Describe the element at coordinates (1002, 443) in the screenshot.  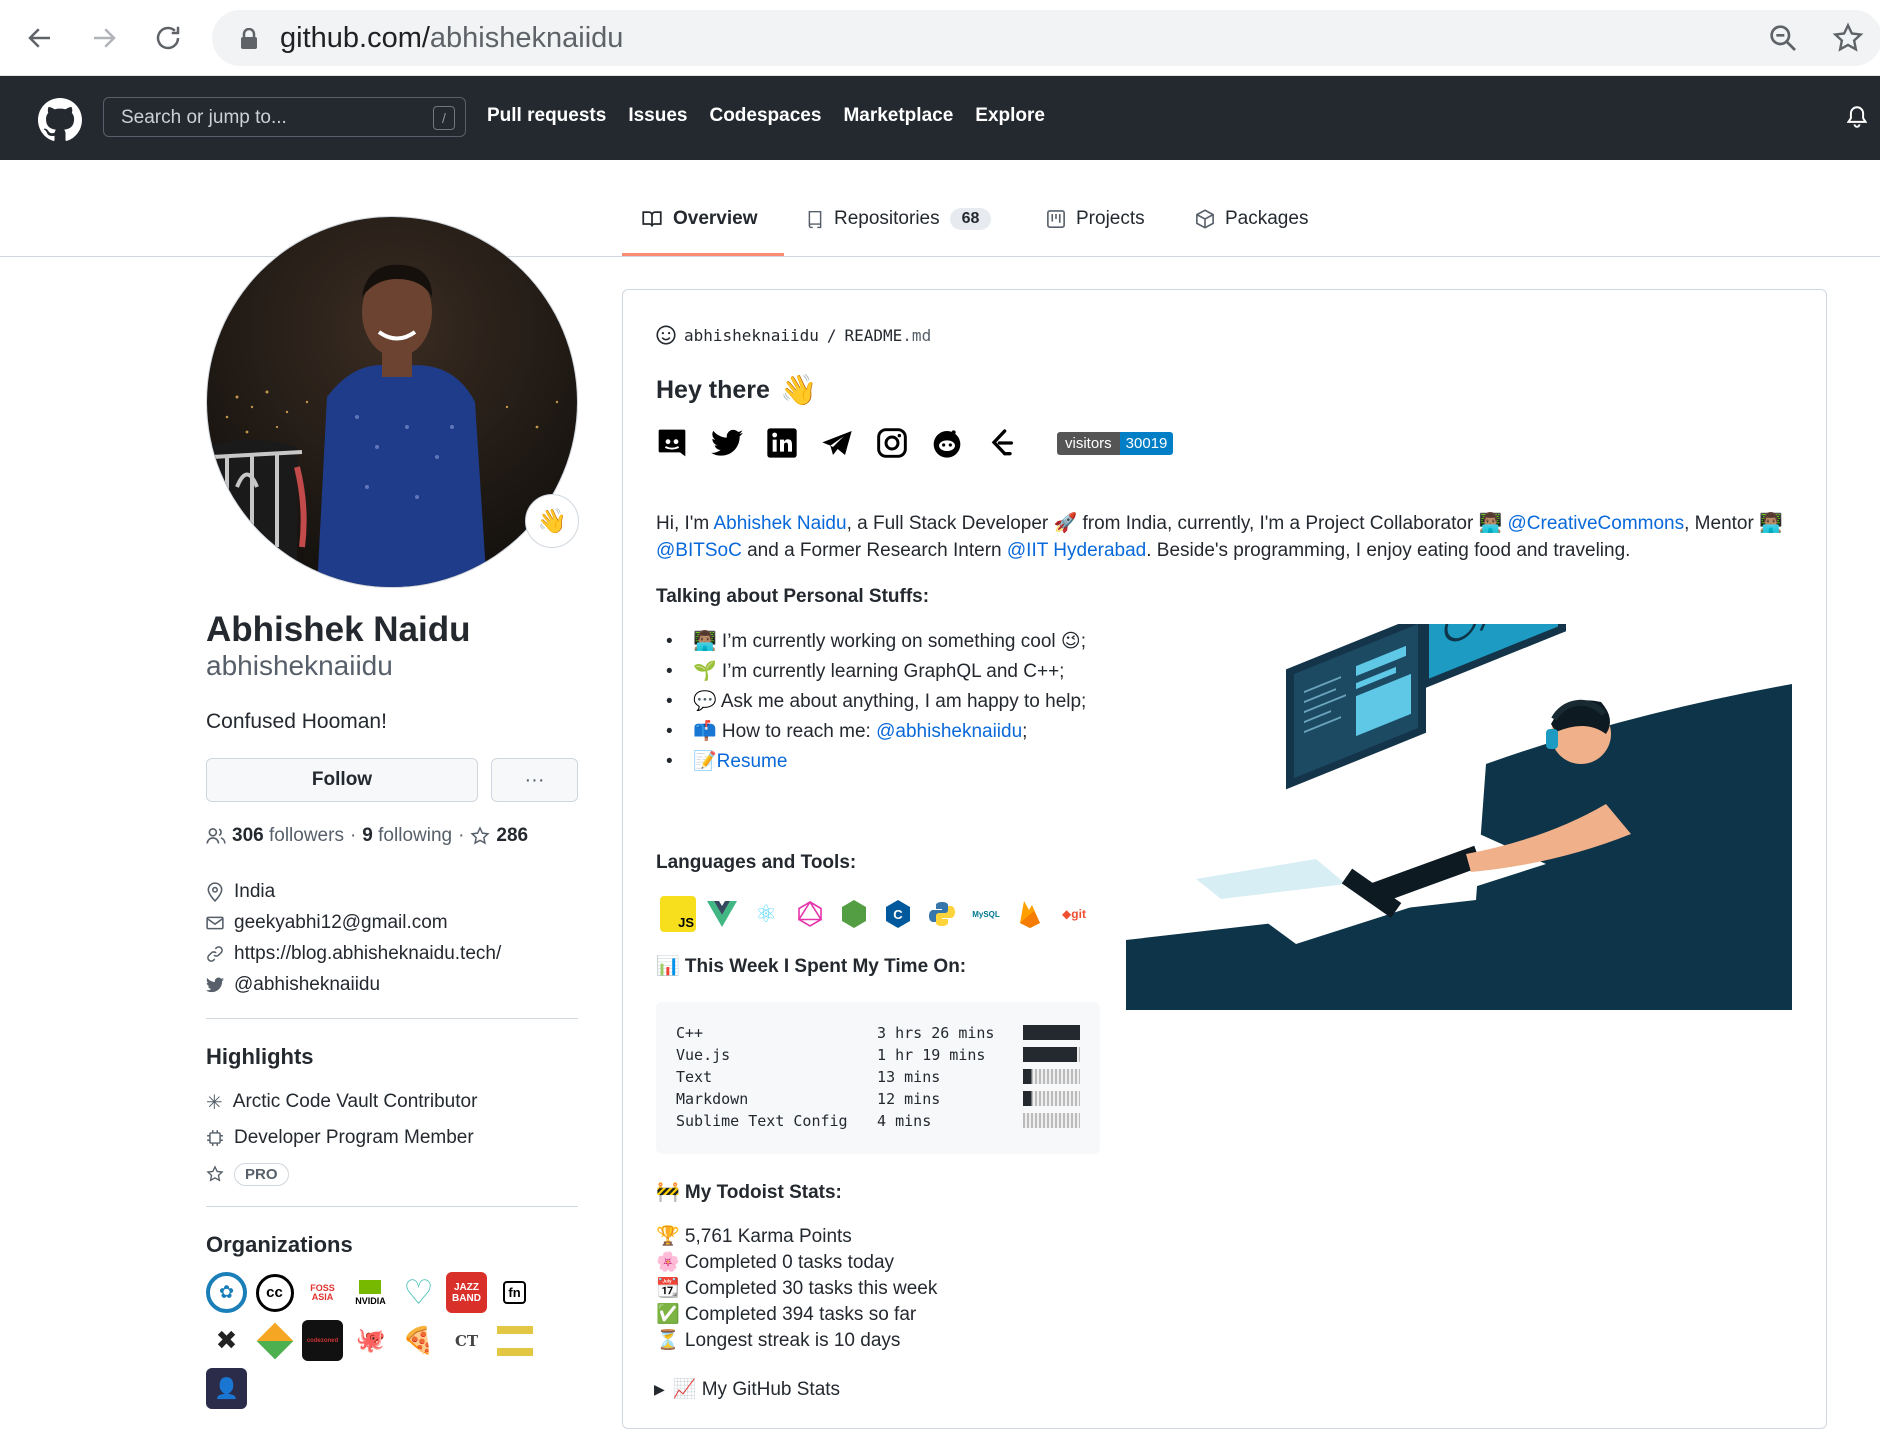
I see `leetcode-icon` at that location.